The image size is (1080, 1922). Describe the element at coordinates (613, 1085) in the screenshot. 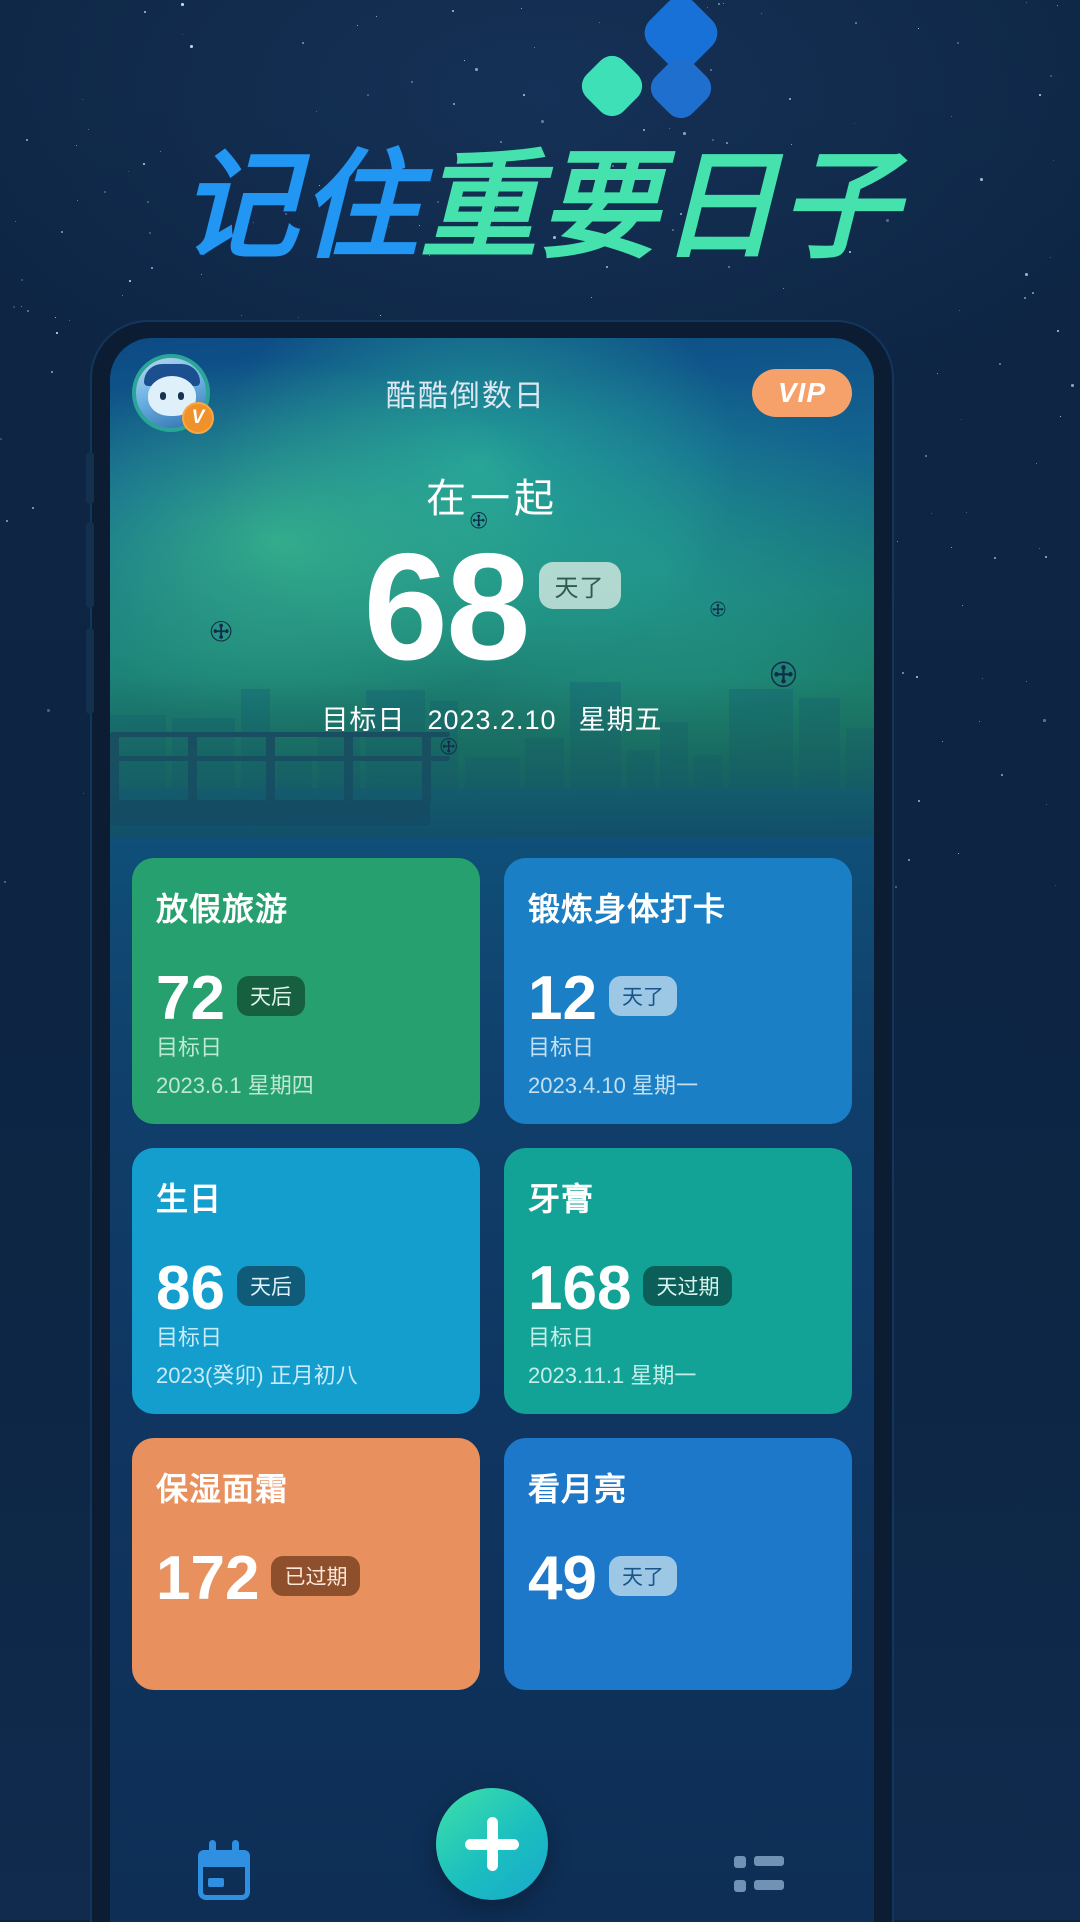

I see `card-date-value: 2023.4.10 星期一` at that location.